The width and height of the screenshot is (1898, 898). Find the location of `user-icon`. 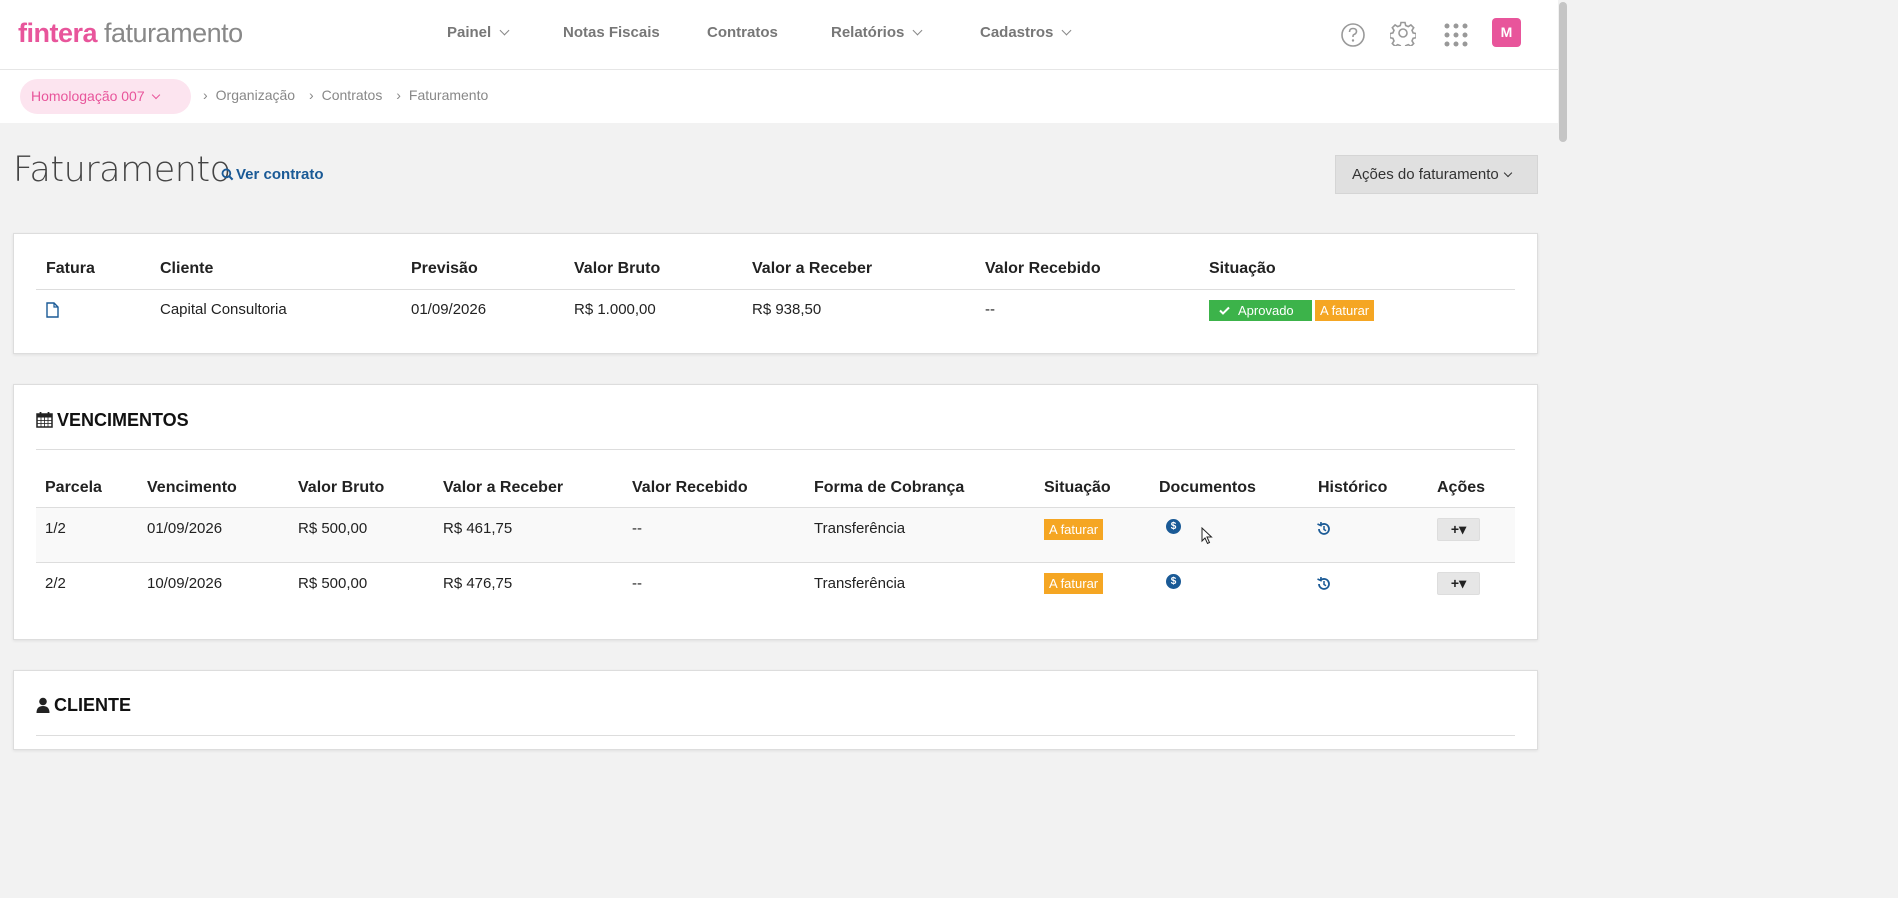

user-icon is located at coordinates (43, 705).